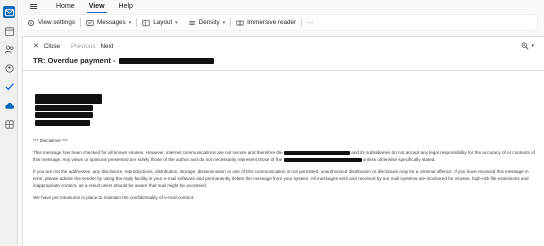 This screenshot has width=544, height=246. I want to click on more-options-button: ···, so click(310, 22).